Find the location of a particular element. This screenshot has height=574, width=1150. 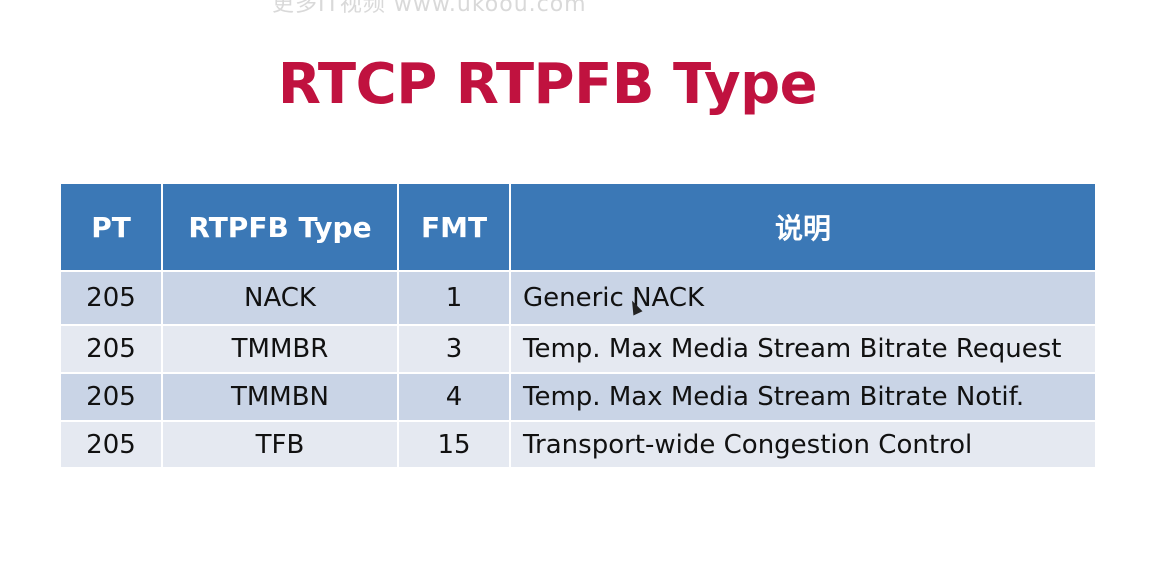

cell-description: Temp. Max Media Stream Bitrate Notif. is located at coordinates (803, 397).